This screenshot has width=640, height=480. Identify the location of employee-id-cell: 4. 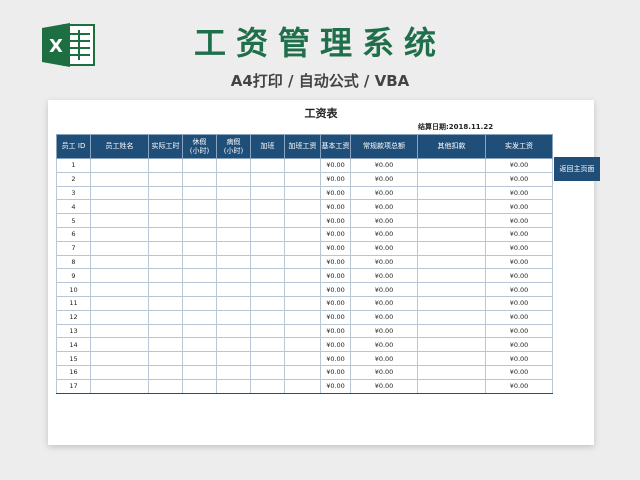
(73, 207).